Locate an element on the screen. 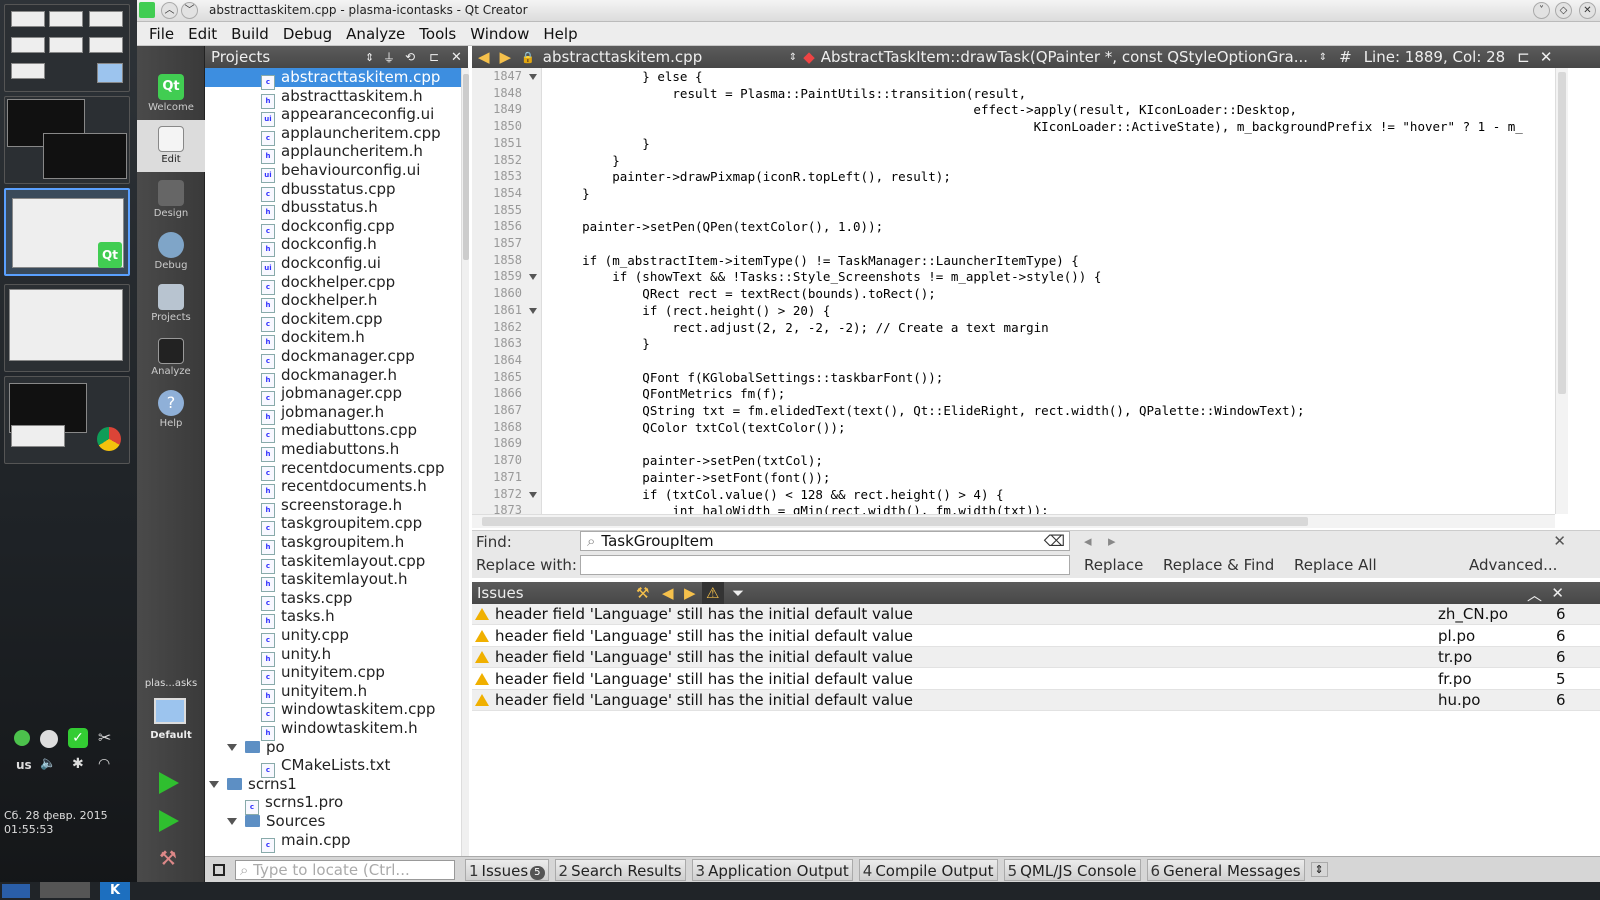 Image resolution: width=1600 pixels, height=900 pixels. code-line: } else { is located at coordinates (627, 76).